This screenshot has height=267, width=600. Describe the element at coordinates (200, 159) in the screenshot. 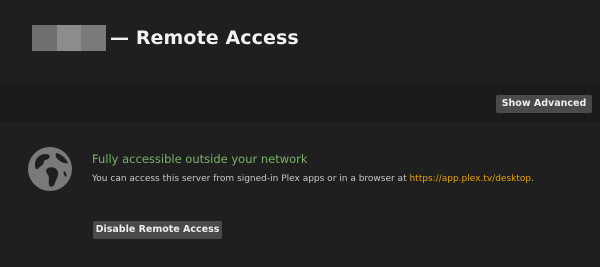

I see `status-title: Fully accessible outside your network` at that location.